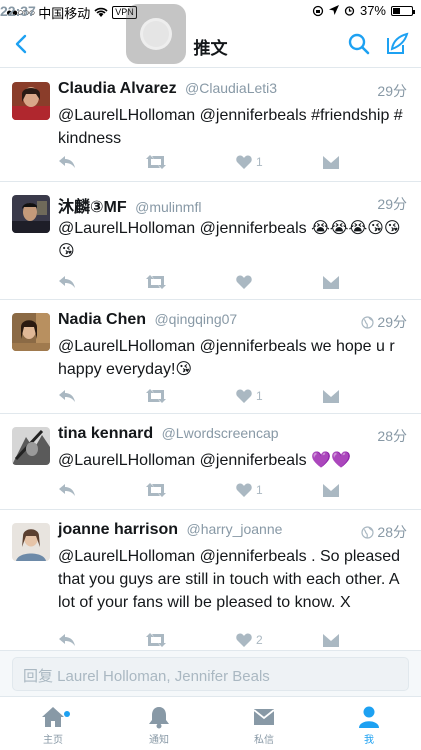 This screenshot has height=750, width=421. What do you see at coordinates (369, 740) in the screenshot?
I see `tab-label: 我` at bounding box center [369, 740].